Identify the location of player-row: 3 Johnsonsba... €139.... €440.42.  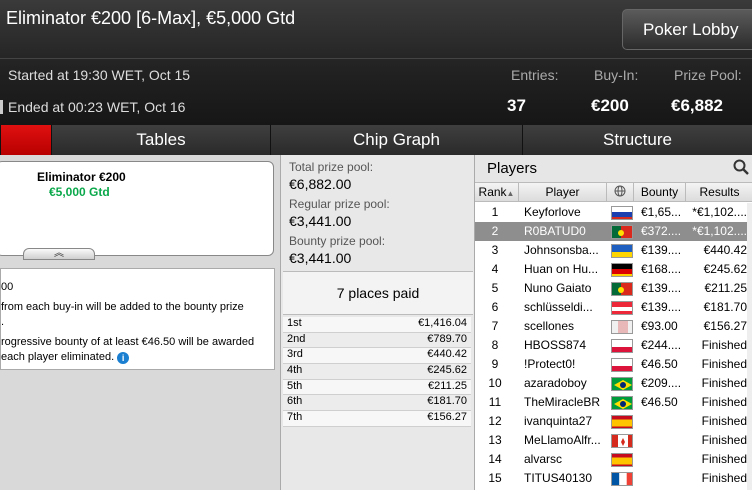
(613, 250).